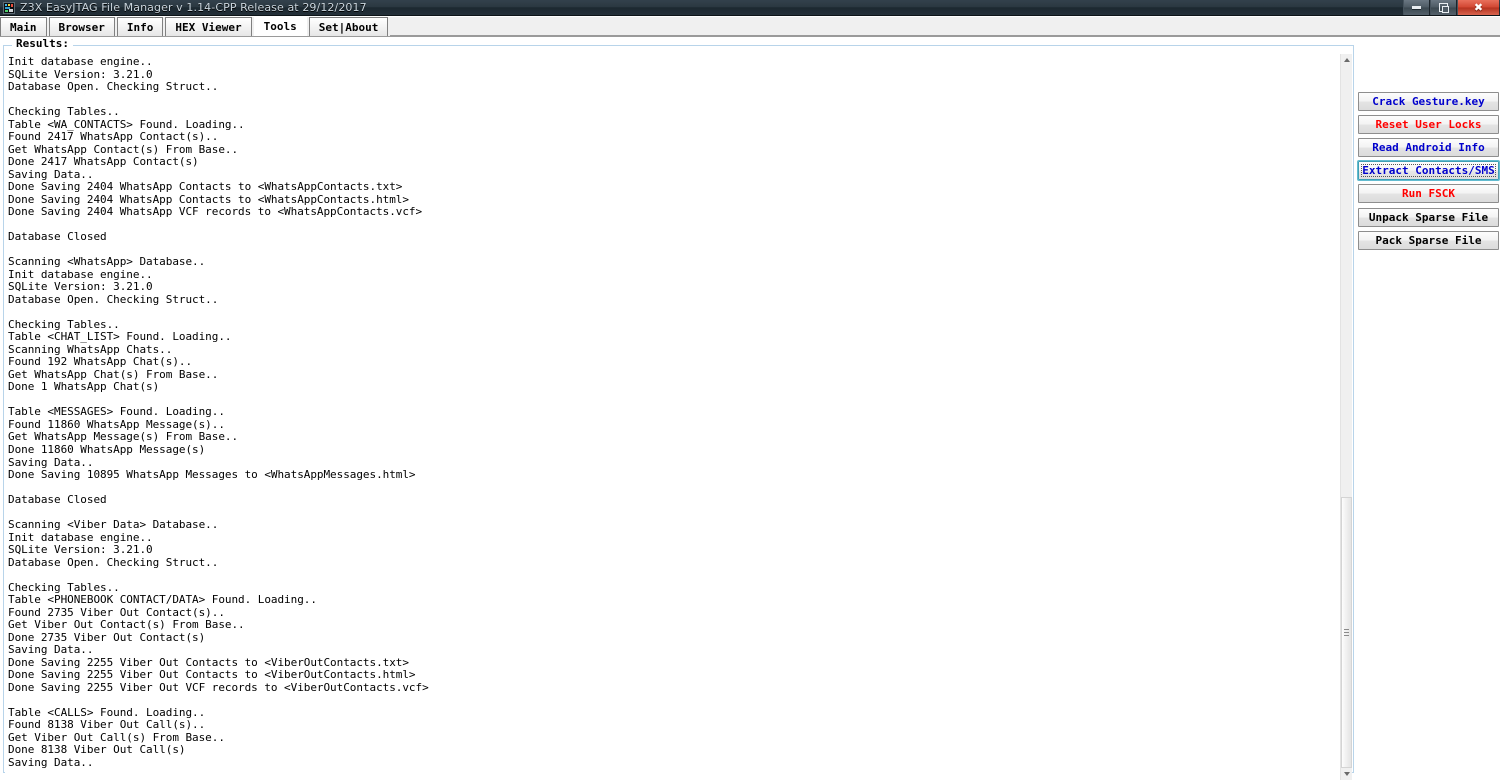 The image size is (1500, 780). I want to click on tool-button-label: Run FSCK, so click(1428, 193).